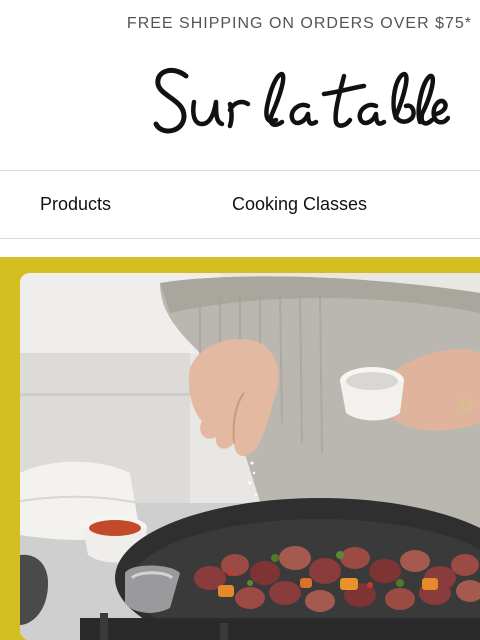 Image resolution: width=480 pixels, height=640 pixels. I want to click on brand-logo, so click(300, 104).